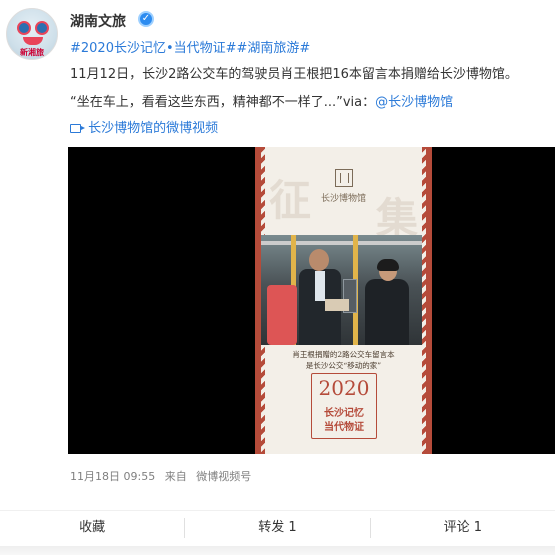 The width and height of the screenshot is (555, 555). Describe the element at coordinates (98, 21) in the screenshot. I see `author-name: 湖南文旅` at that location.